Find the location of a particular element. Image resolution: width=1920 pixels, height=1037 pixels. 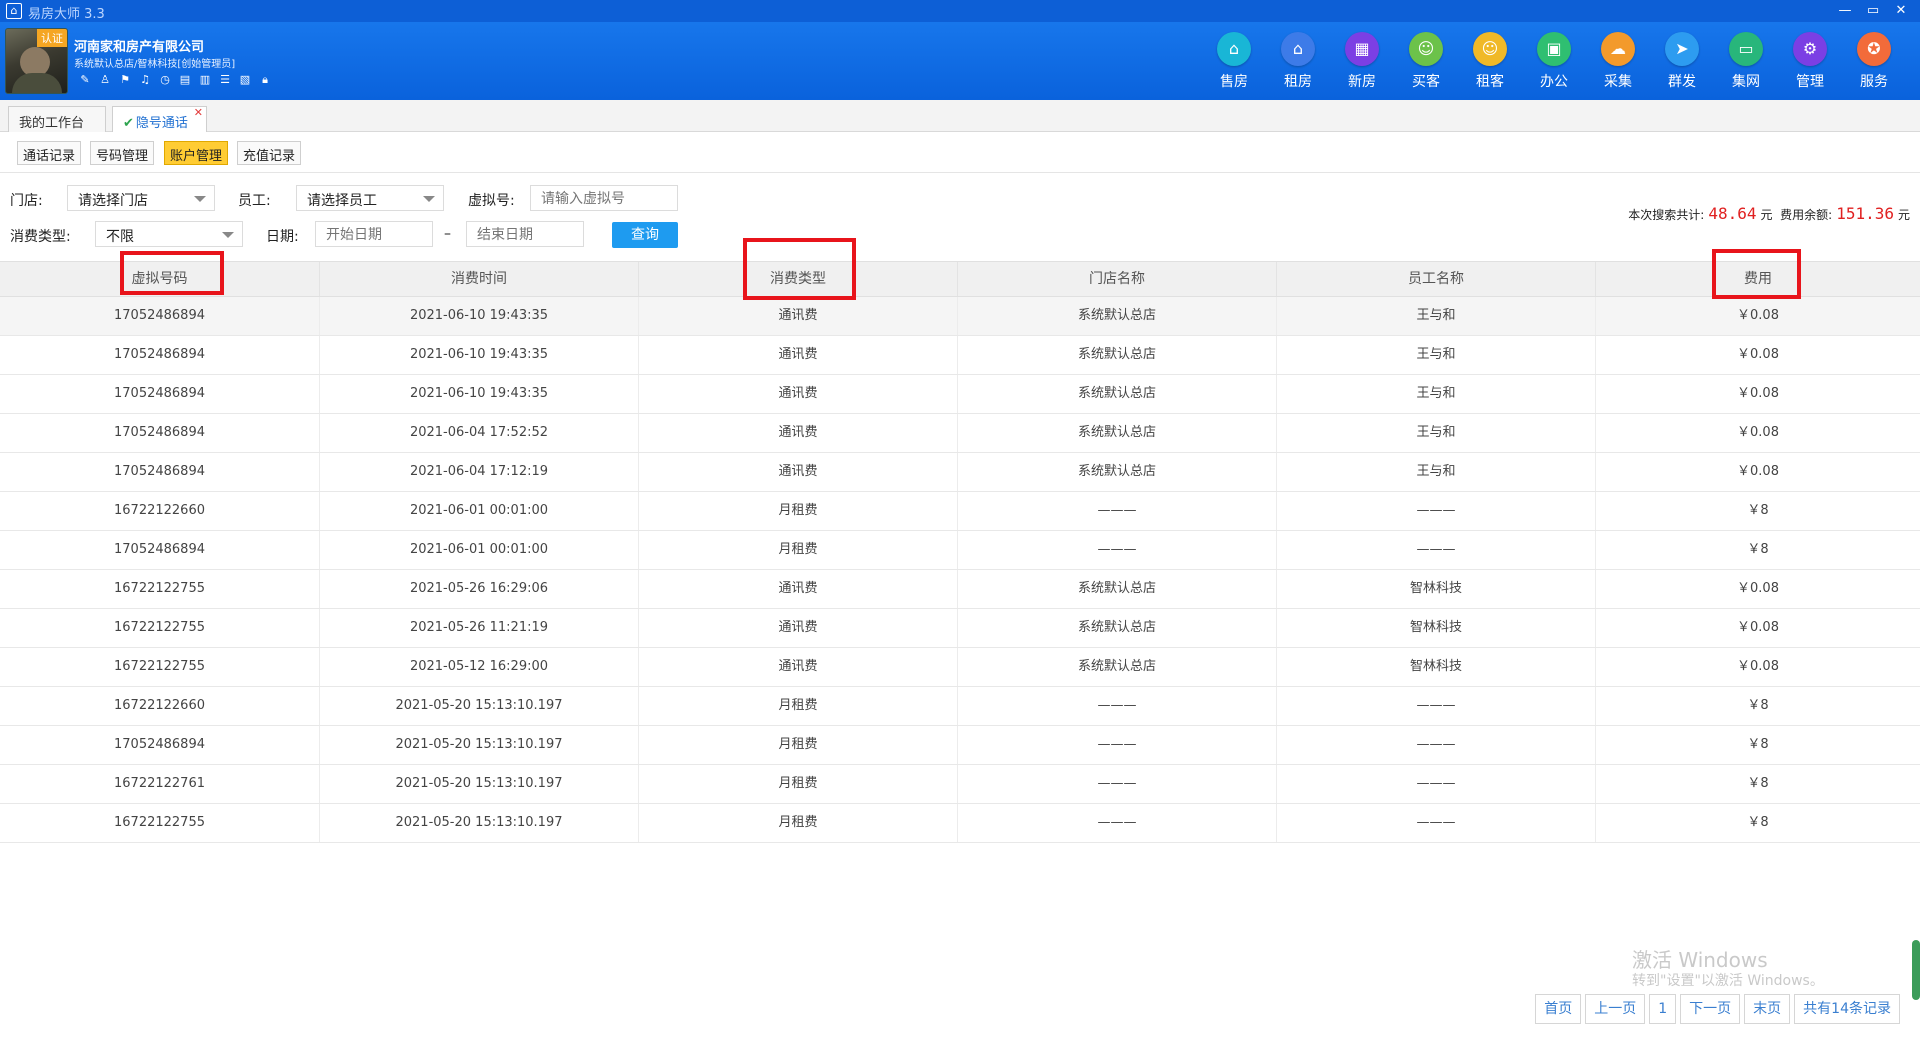

subtab-recharge-records: 充值记录 is located at coordinates (269, 153).